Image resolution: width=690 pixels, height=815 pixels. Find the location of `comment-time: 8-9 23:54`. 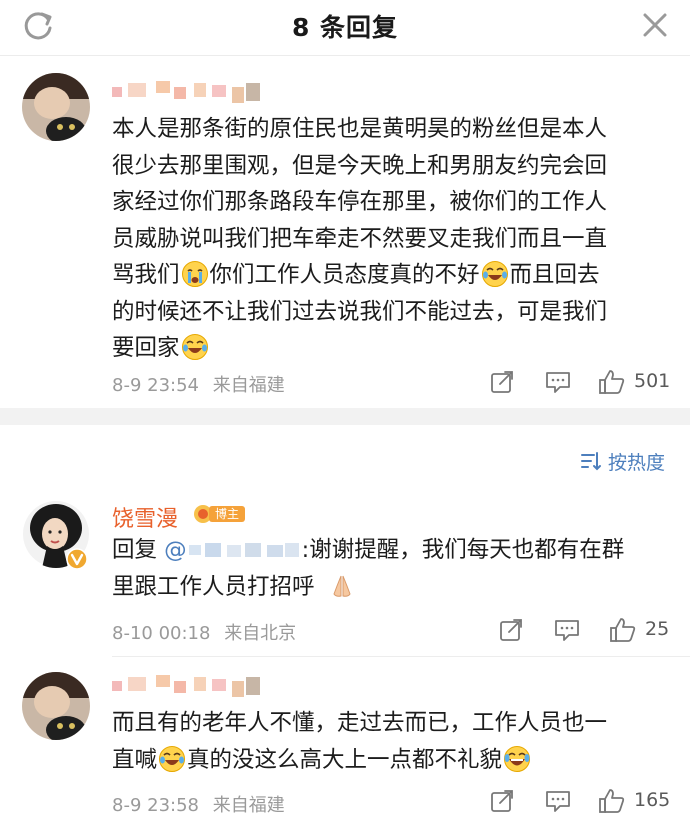

comment-time: 8-9 23:54 is located at coordinates (155, 385).